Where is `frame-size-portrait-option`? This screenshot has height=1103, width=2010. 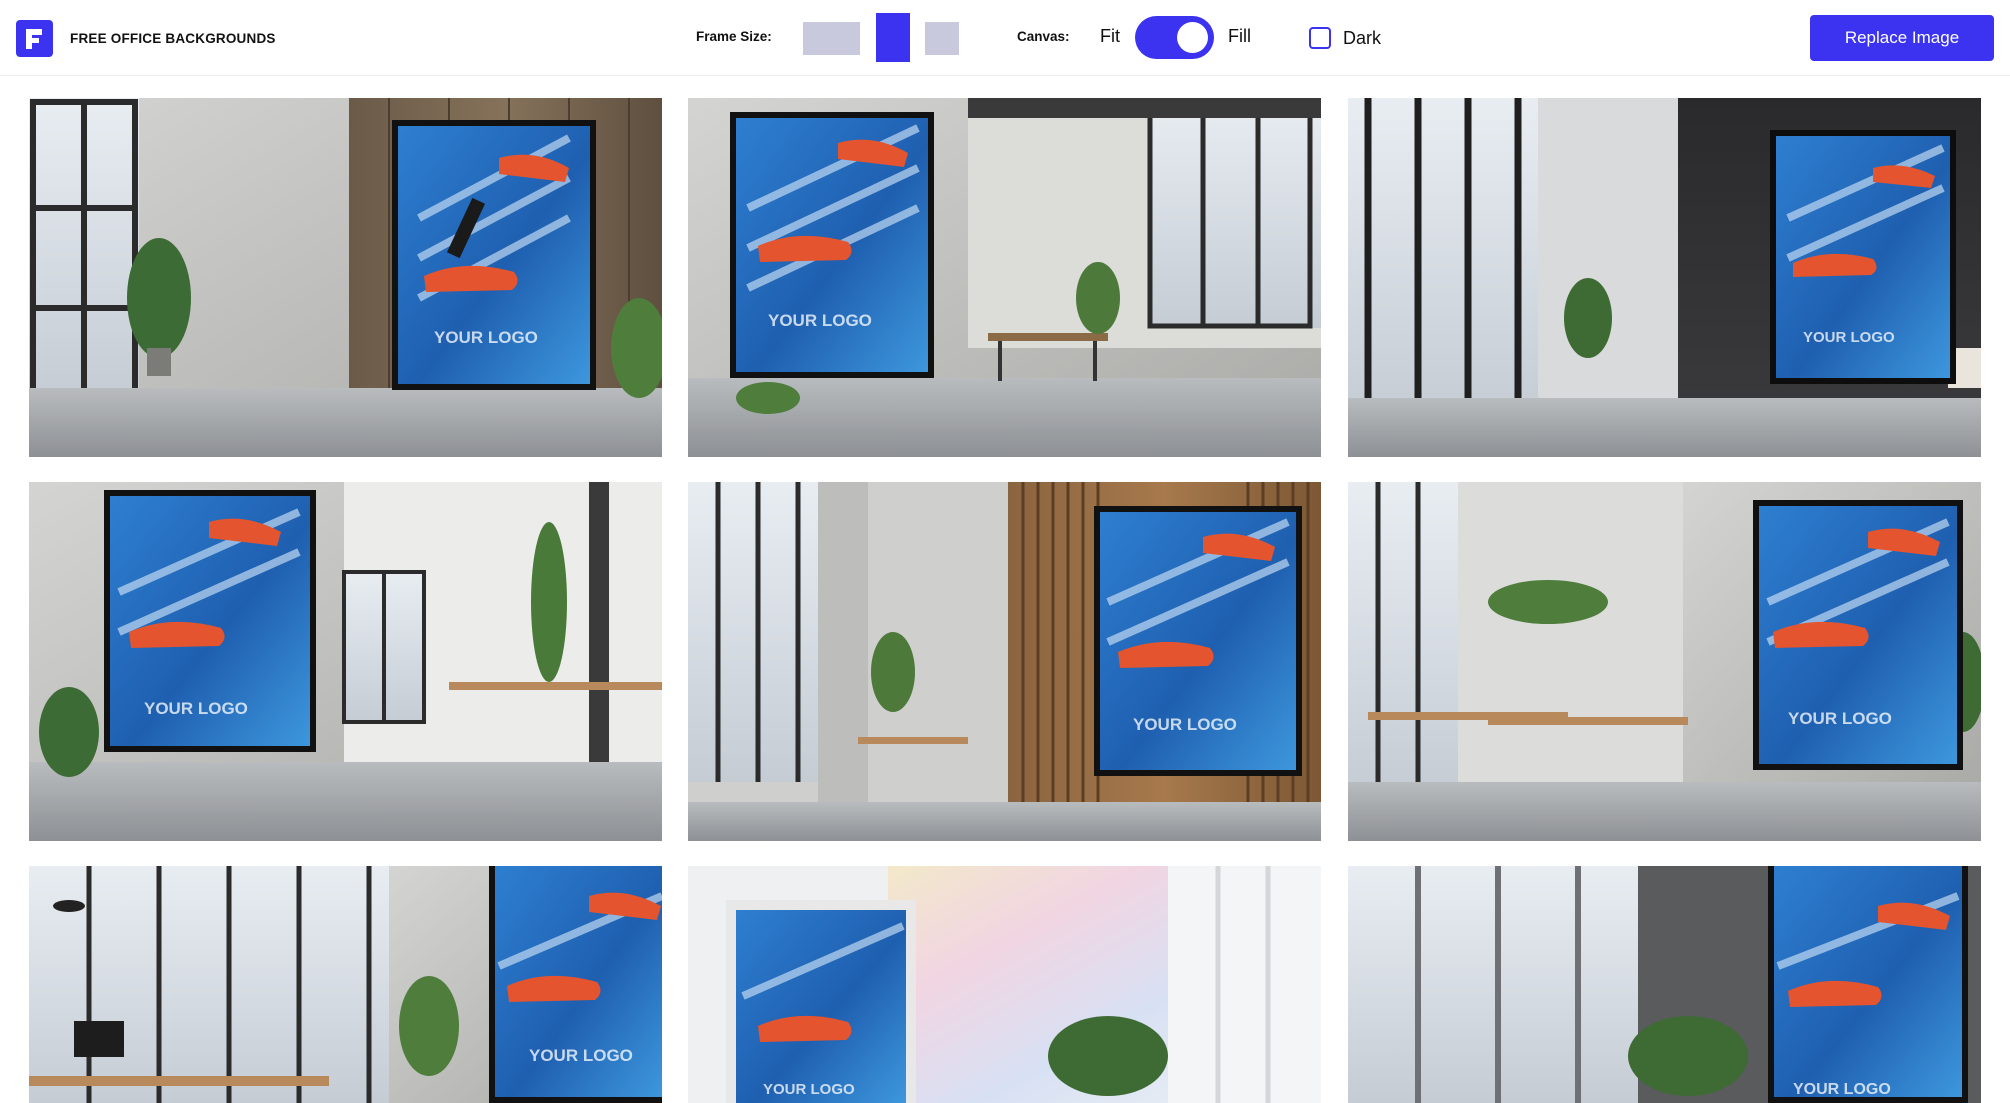
frame-size-portrait-option is located at coordinates (893, 37).